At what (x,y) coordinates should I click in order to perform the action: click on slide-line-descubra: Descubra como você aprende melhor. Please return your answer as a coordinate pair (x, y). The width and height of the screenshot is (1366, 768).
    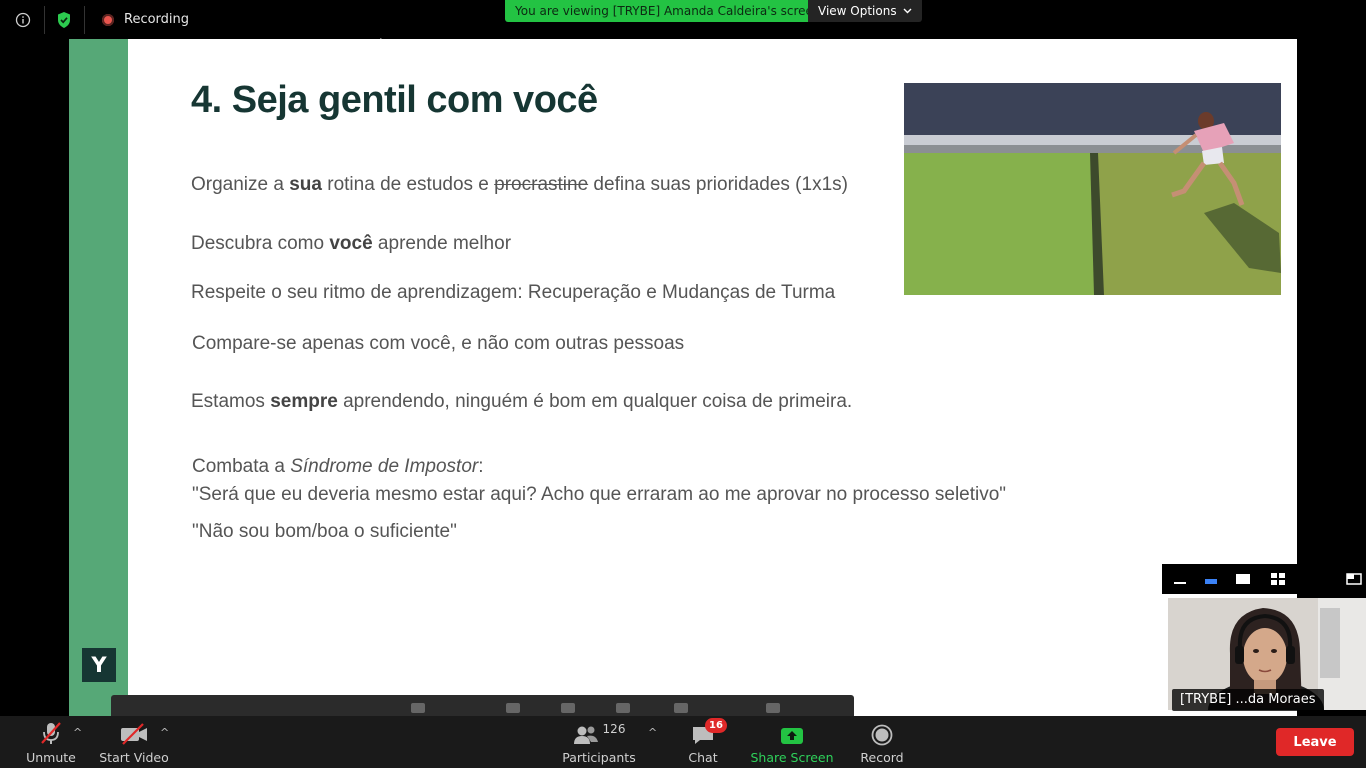
    Looking at the image, I should click on (351, 244).